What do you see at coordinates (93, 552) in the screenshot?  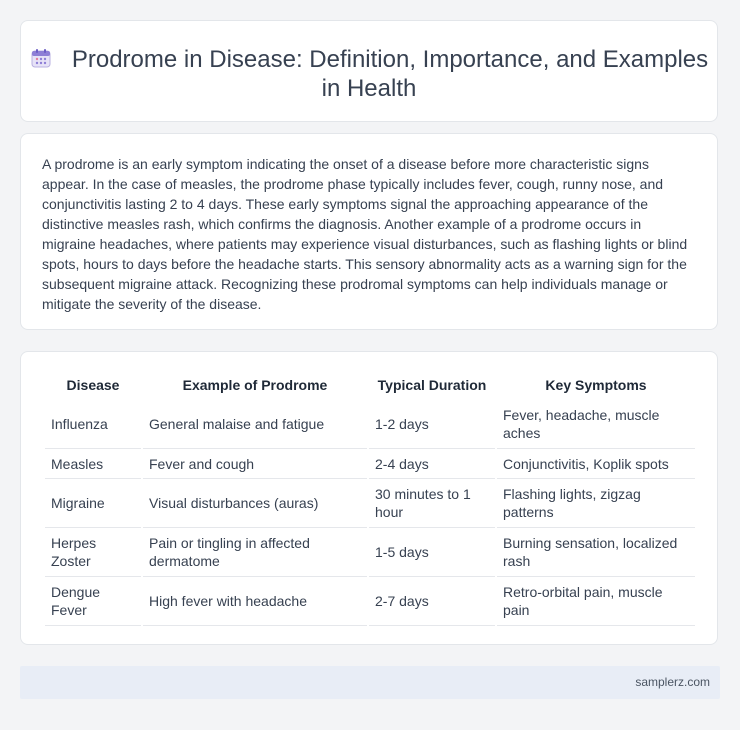 I see `cell-disease: Herpes Zoster` at bounding box center [93, 552].